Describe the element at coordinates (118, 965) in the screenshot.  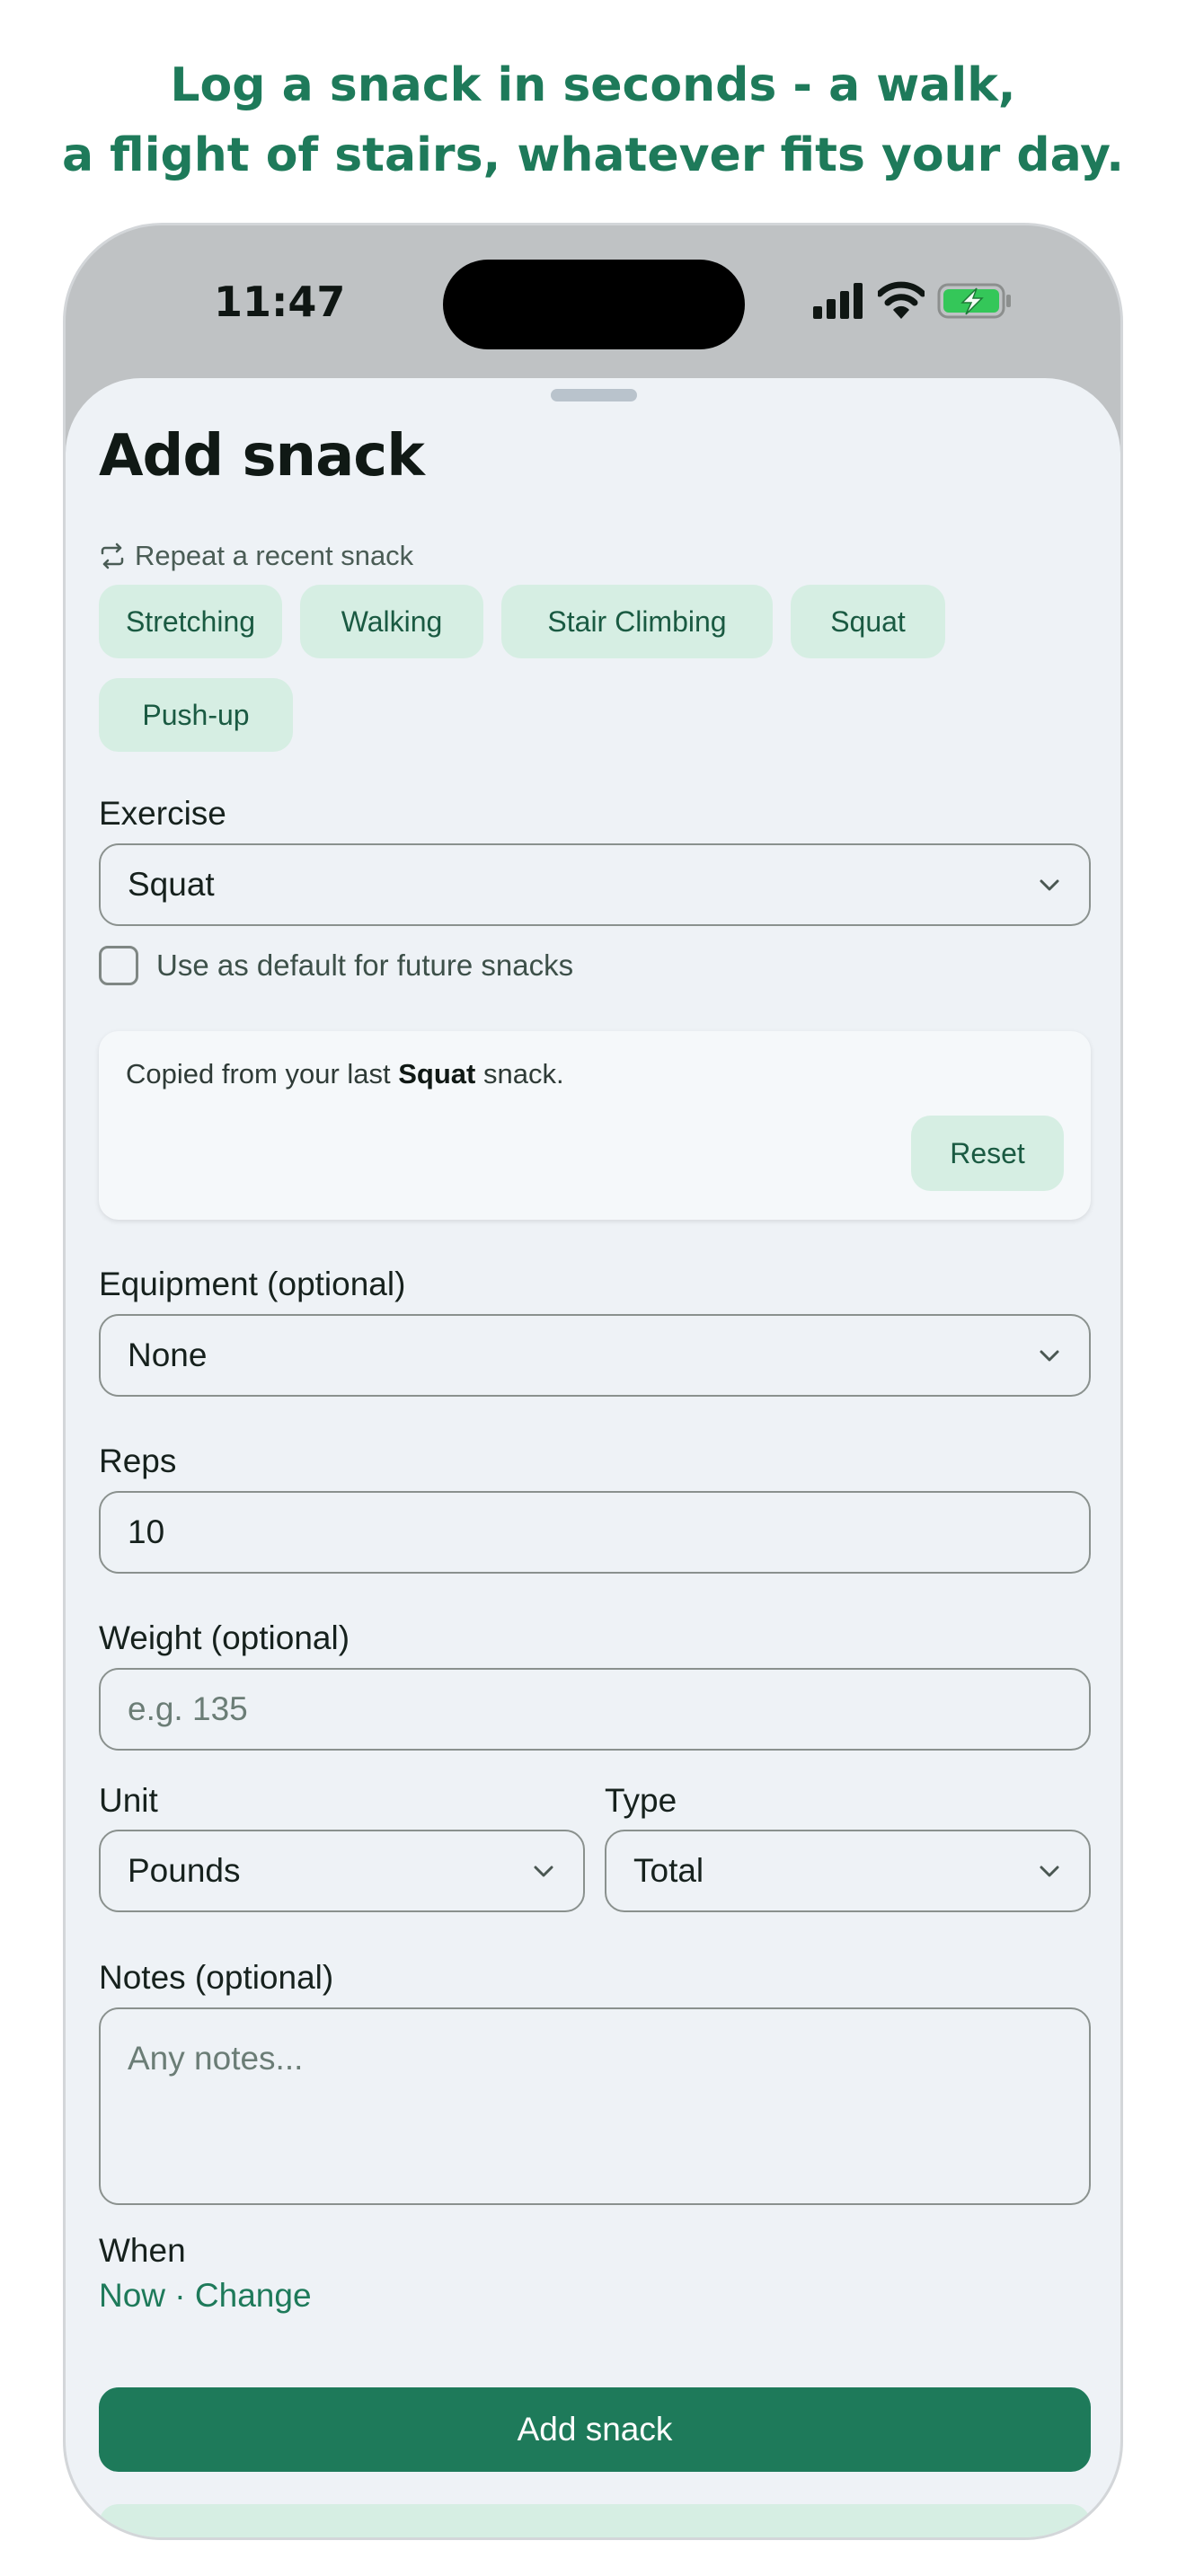
I see `default-exercise-checkbox` at that location.